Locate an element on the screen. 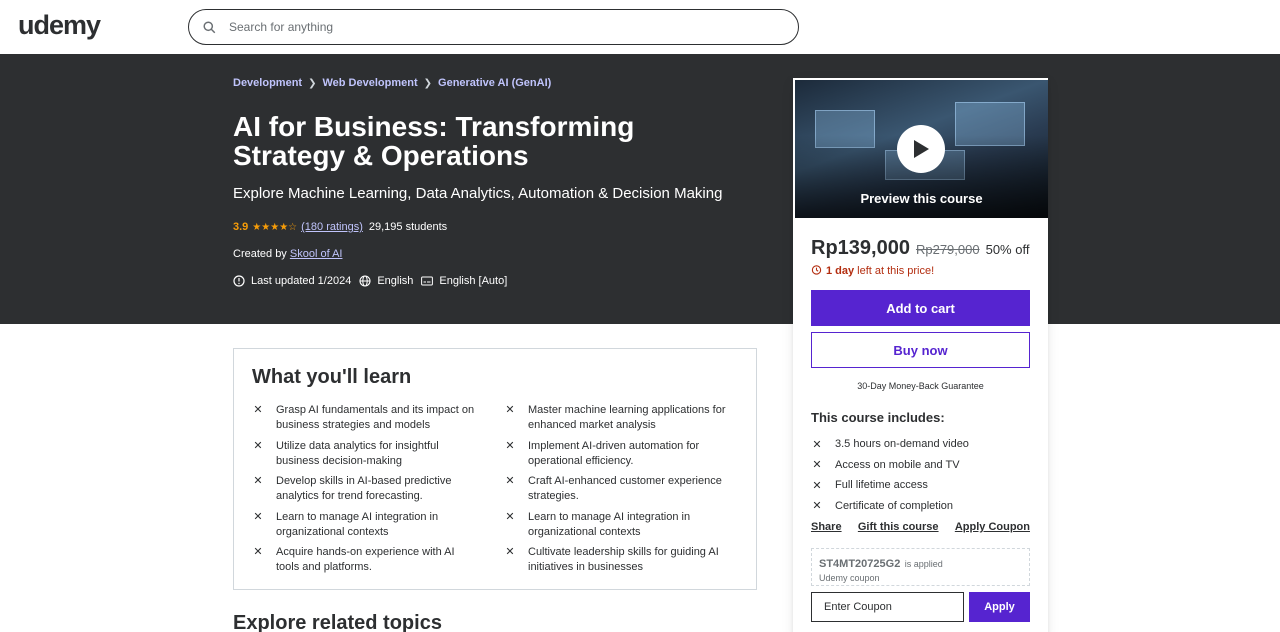 This screenshot has height=632, width=1280. created-by: Created by Skool of AI is located at coordinates (287, 254).